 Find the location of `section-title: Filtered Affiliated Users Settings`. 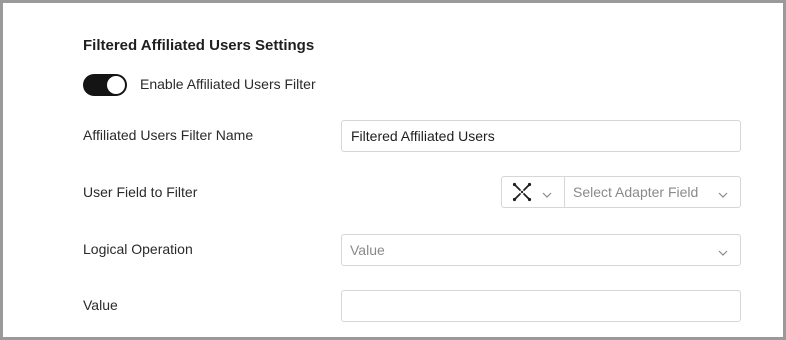

section-title: Filtered Affiliated Users Settings is located at coordinates (199, 45).